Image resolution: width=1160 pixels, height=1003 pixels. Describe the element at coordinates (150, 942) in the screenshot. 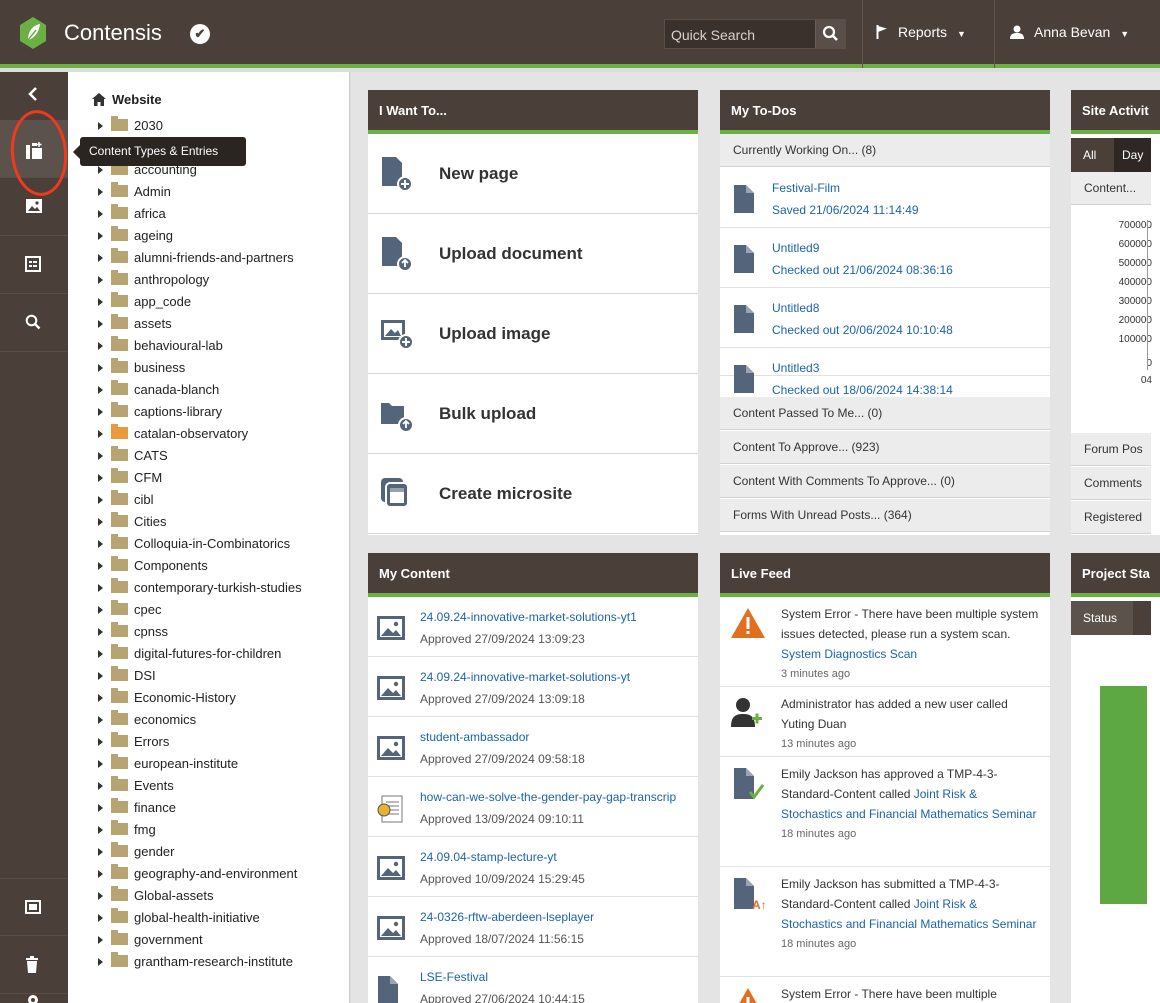

I see `tree-folder-item: government` at that location.